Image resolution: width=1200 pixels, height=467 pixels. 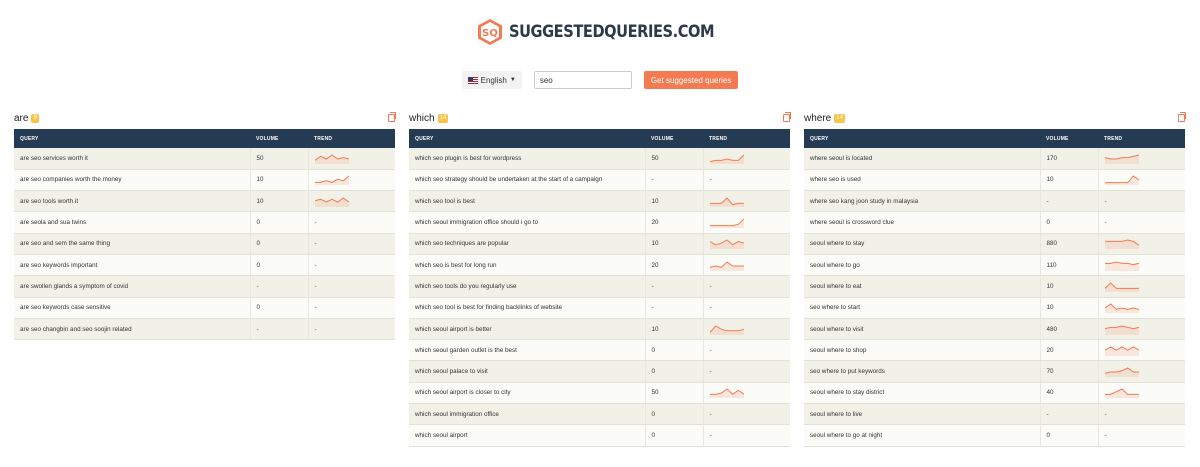 I want to click on query-cell: seoul where to stay, so click(x=922, y=244).